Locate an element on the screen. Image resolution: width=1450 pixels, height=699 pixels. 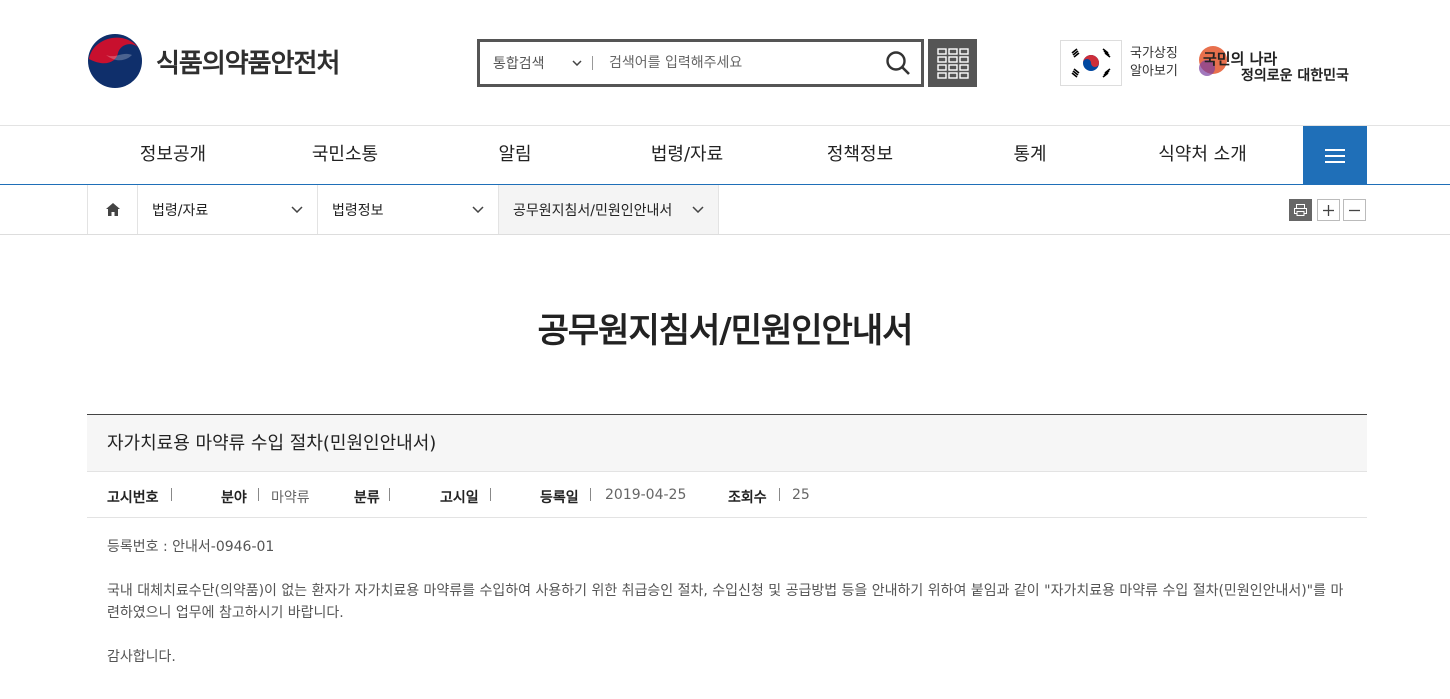
search-scope-label: 통합검색 is located at coordinates (519, 64).